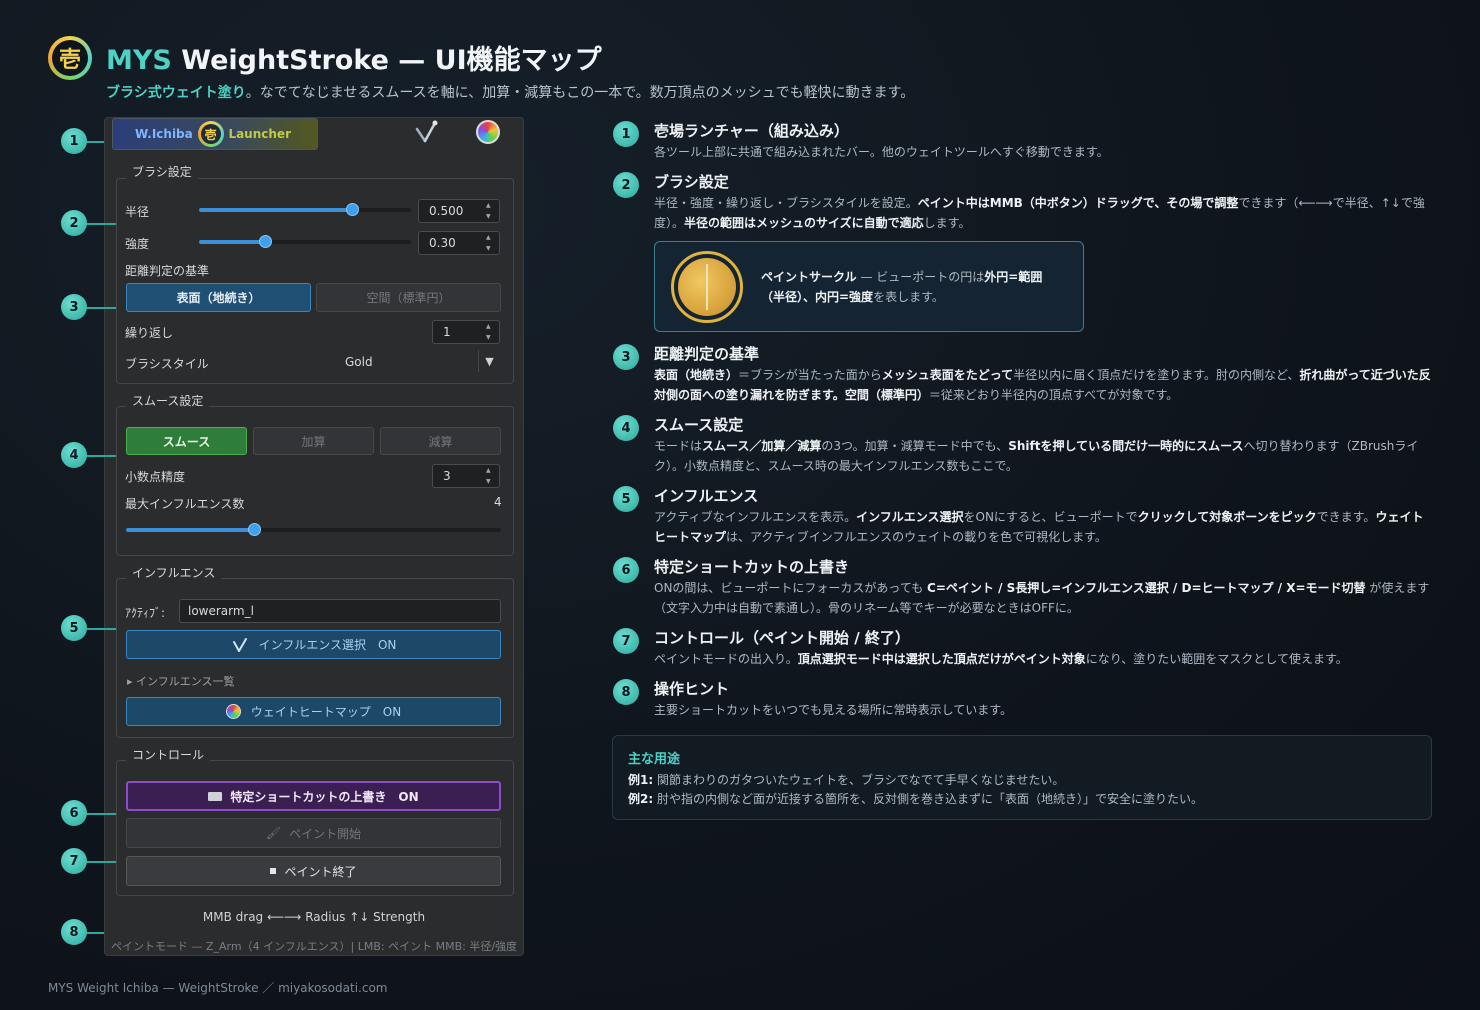 The width and height of the screenshot is (1480, 1010). What do you see at coordinates (74, 307) in the screenshot?
I see `marker-3: 3` at bounding box center [74, 307].